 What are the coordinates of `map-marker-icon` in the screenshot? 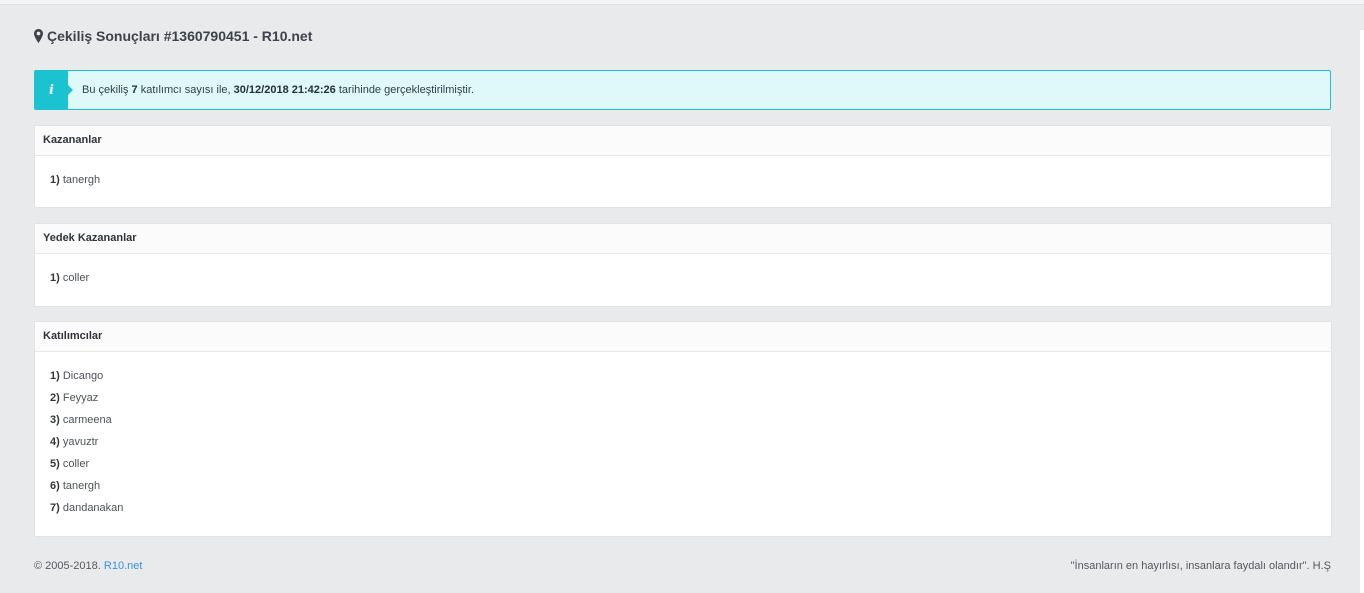 It's located at (38, 36).